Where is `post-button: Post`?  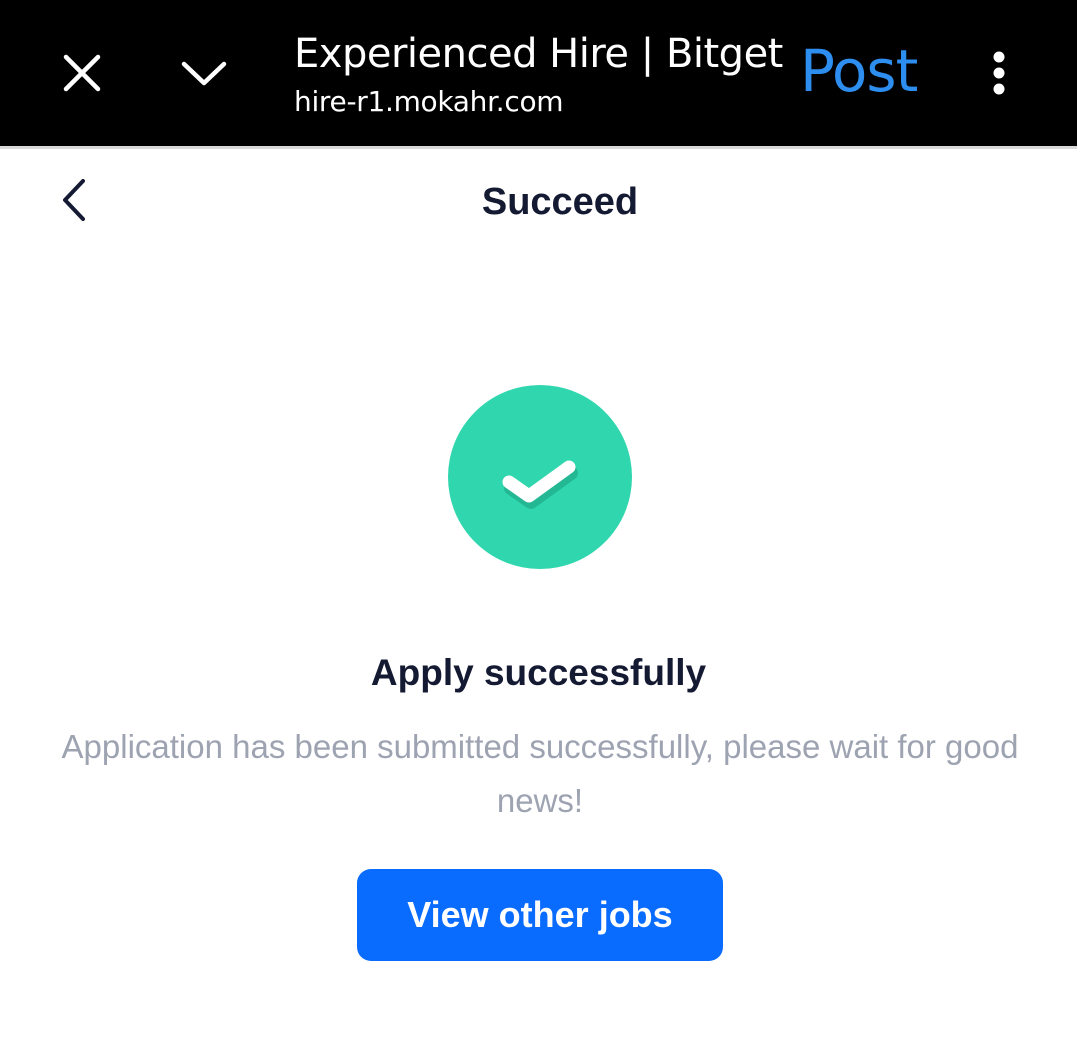
post-button: Post is located at coordinates (859, 71).